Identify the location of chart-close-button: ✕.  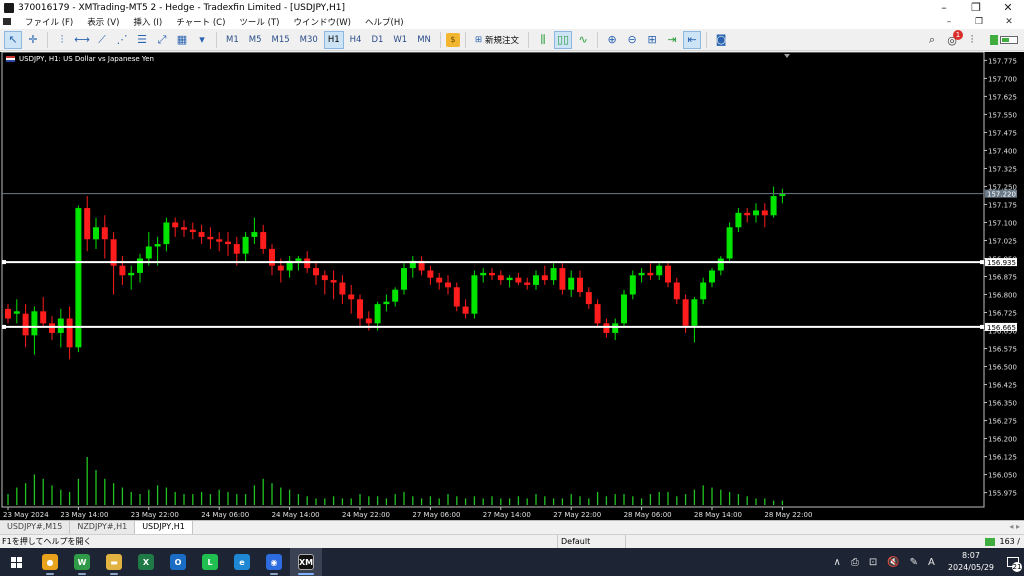
(1009, 22).